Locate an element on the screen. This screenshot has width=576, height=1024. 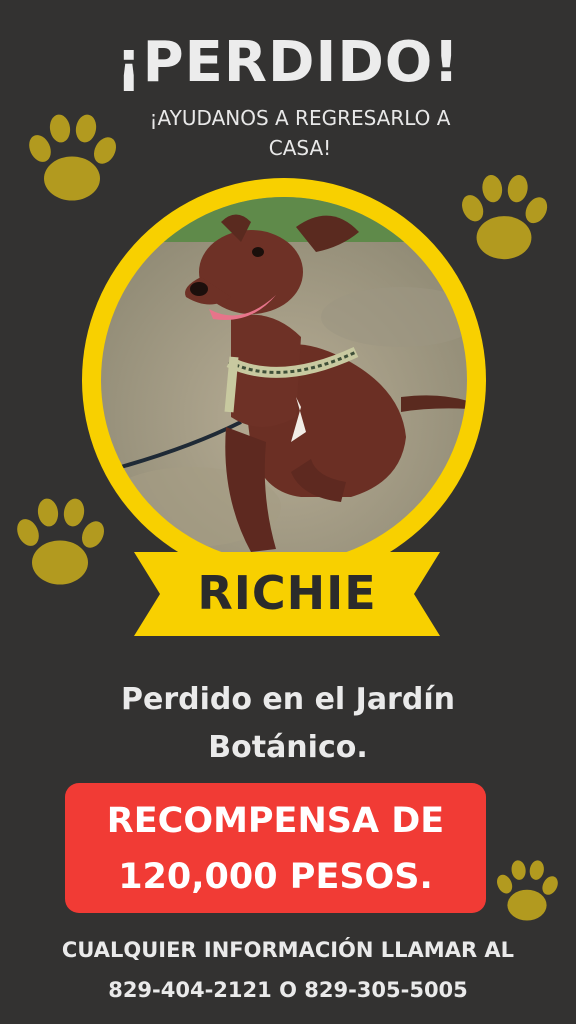
reward-text: RECOMPENSA DE 120,000 PESOS. is located at coordinates (275, 849).